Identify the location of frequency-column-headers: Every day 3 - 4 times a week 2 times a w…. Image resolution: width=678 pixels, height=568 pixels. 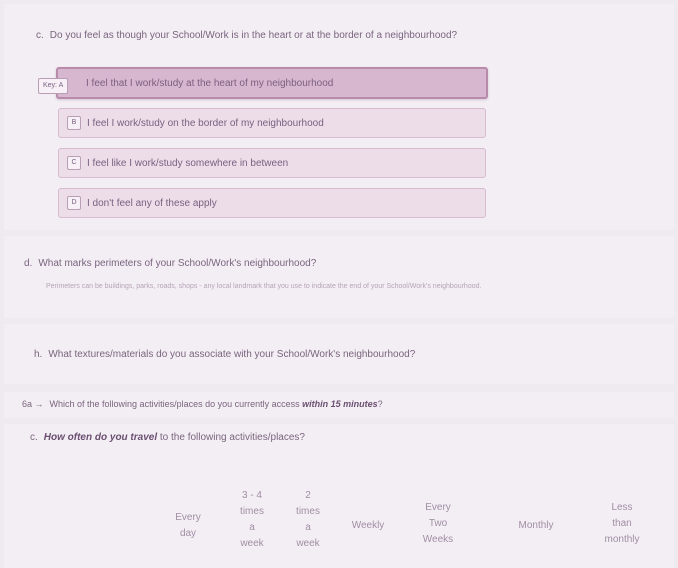
(339, 529).